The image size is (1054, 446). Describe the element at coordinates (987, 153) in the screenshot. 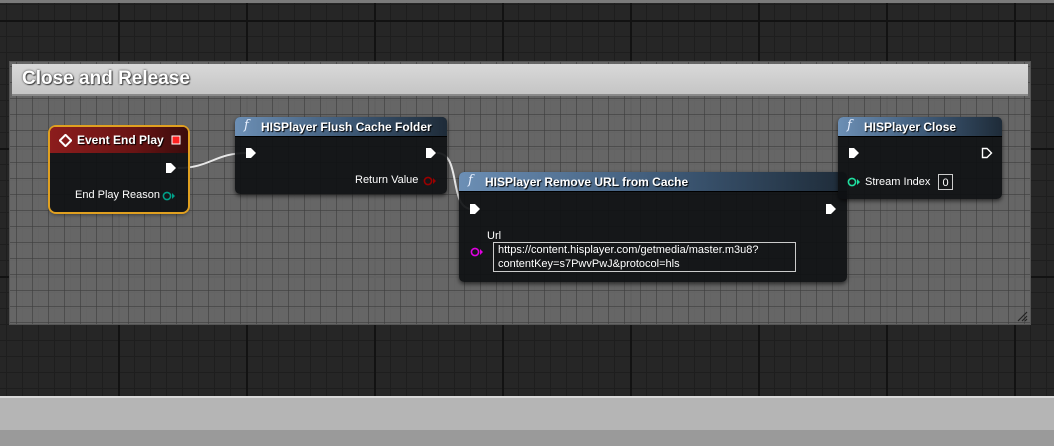

I see `exec-out-pin-empty-icon` at that location.